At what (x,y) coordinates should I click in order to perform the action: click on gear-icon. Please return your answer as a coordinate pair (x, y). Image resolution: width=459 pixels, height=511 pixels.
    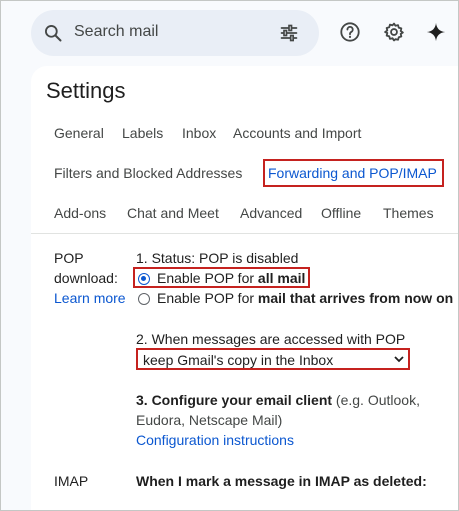
    Looking at the image, I should click on (394, 32).